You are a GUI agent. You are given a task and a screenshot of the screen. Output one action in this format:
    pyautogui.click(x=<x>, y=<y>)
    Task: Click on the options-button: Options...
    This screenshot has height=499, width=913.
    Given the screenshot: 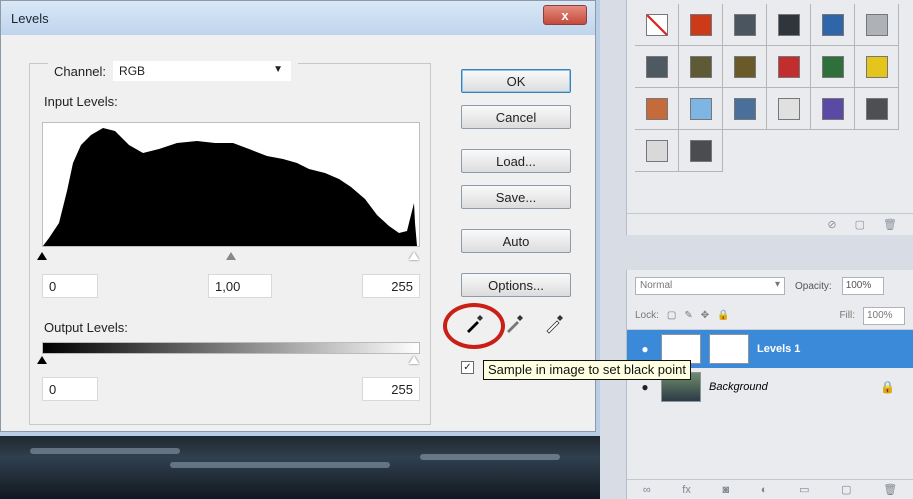 What is the action you would take?
    pyautogui.click(x=516, y=285)
    